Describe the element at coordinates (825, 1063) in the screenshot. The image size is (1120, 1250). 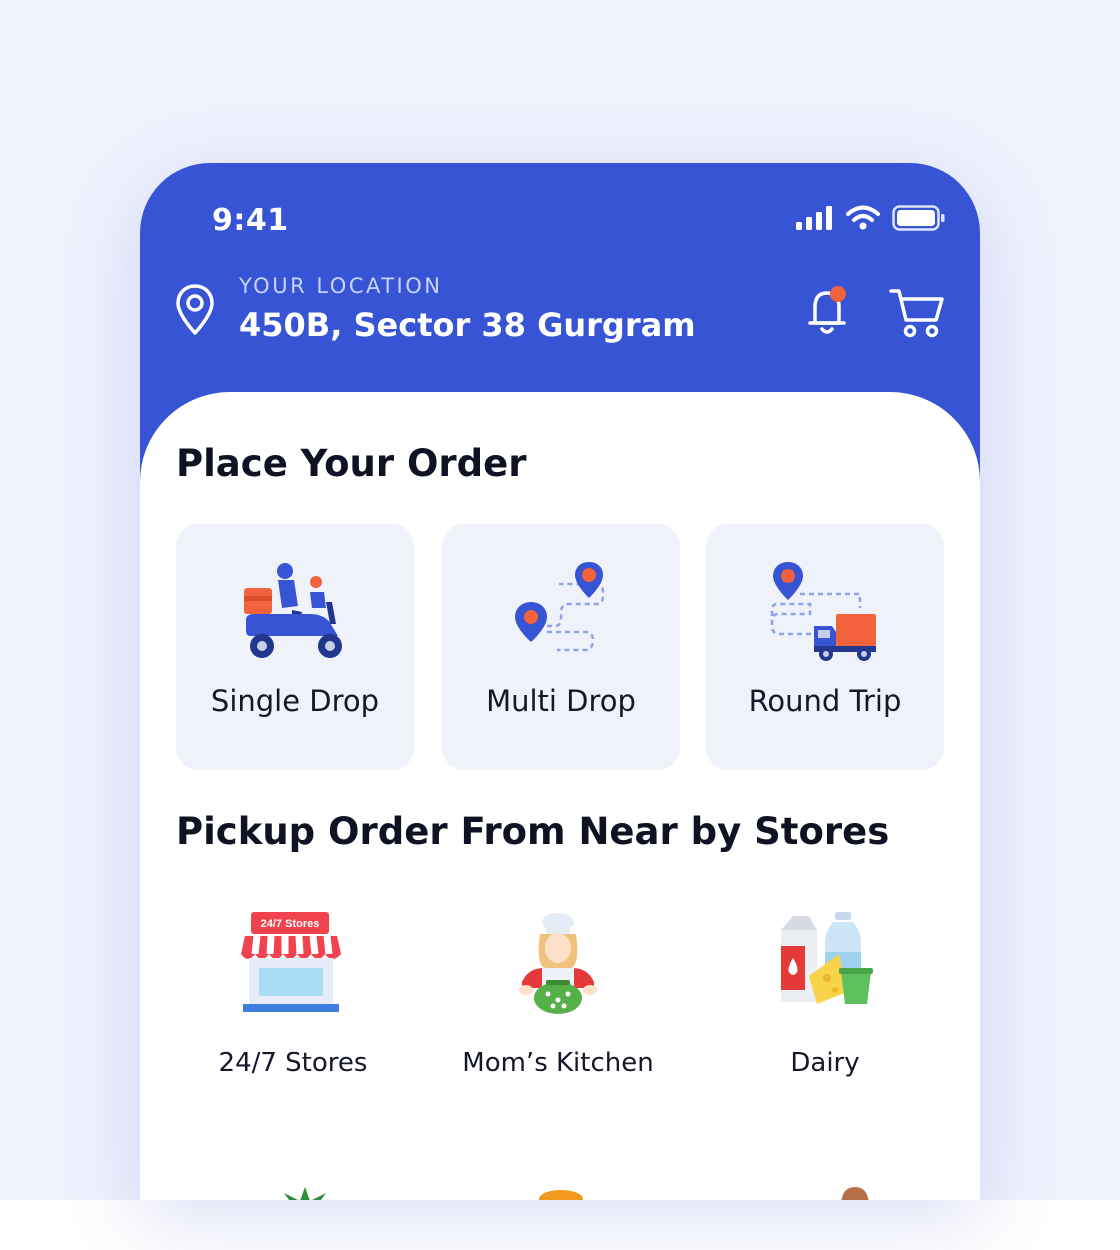
I see `store-dairy-label: Dairy` at that location.